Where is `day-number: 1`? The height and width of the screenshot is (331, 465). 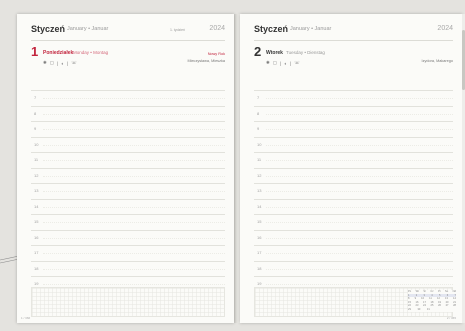 day-number: 1 is located at coordinates (35, 51).